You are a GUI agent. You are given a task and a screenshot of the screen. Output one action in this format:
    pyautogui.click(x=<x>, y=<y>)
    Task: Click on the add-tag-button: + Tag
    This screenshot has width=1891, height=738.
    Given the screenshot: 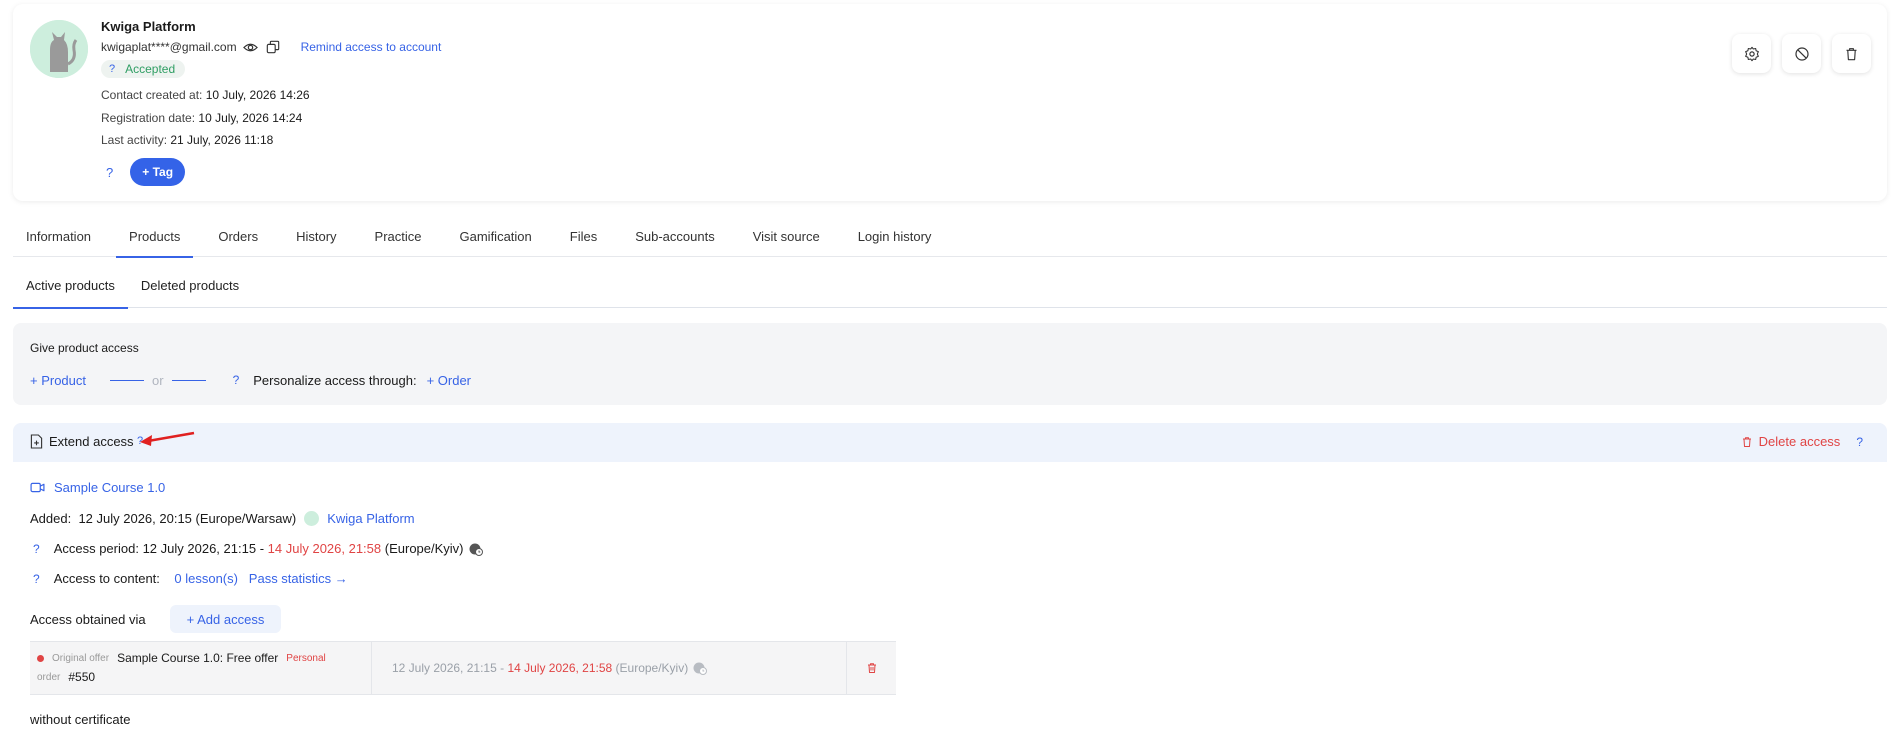 What is the action you would take?
    pyautogui.click(x=158, y=172)
    